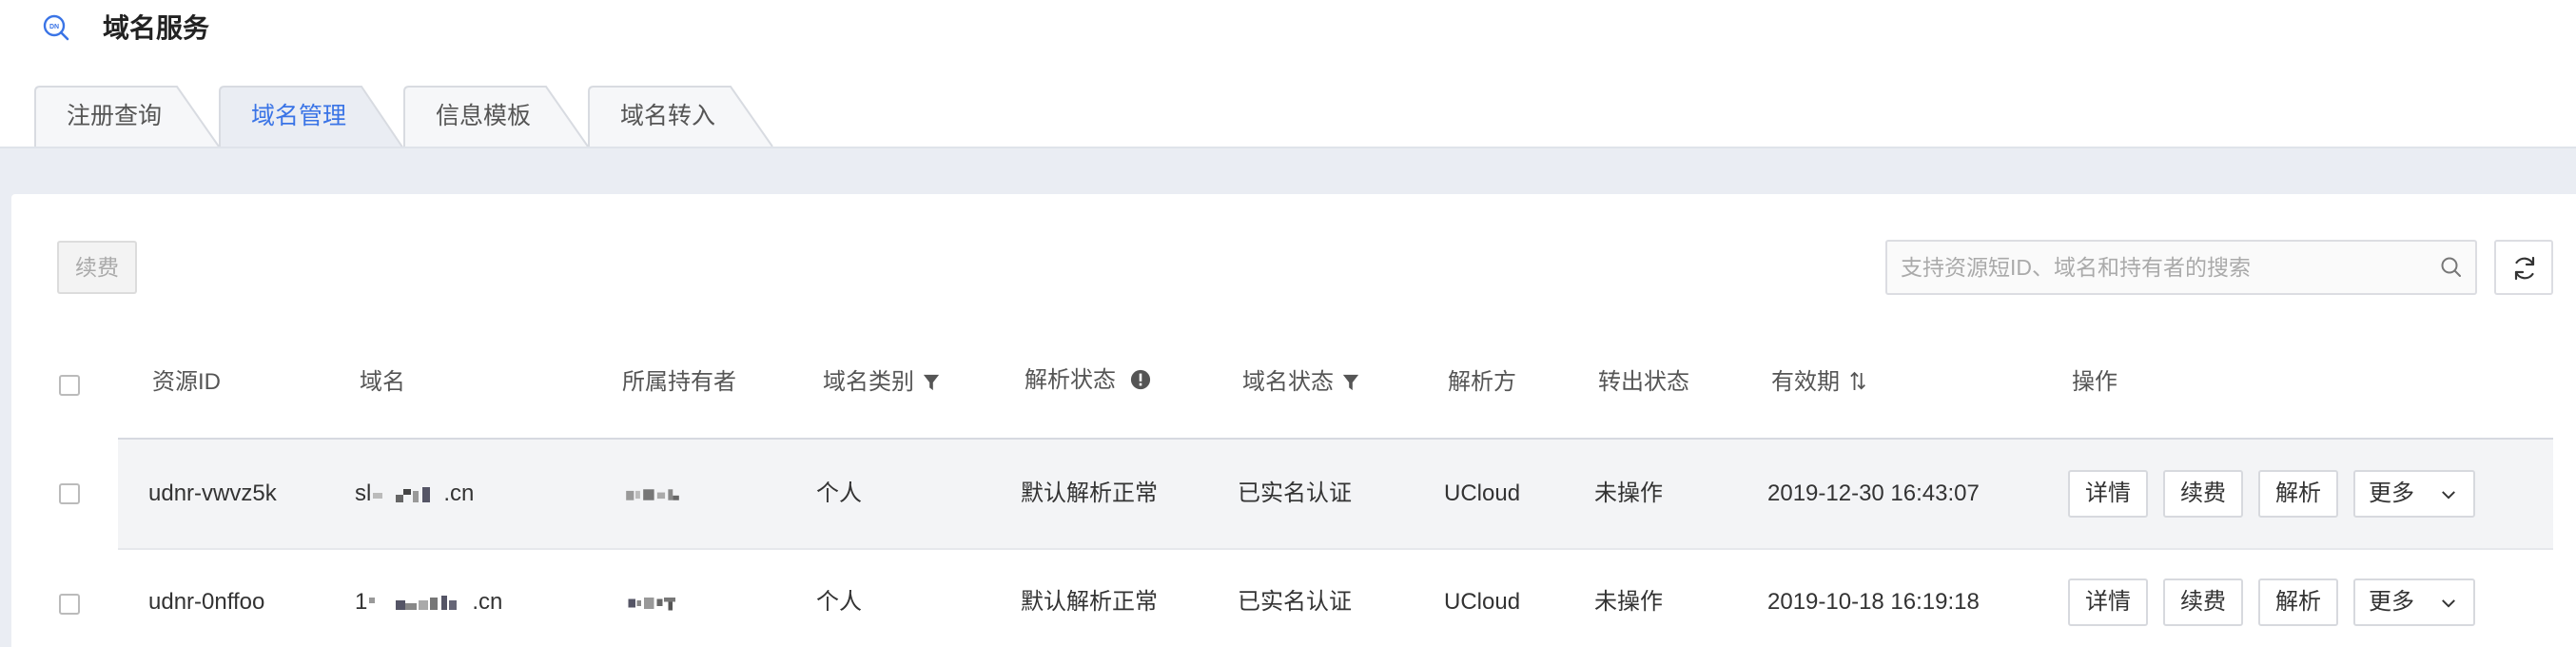 The width and height of the screenshot is (2576, 647). What do you see at coordinates (2094, 382) in the screenshot?
I see `column-header-actions: 操作` at bounding box center [2094, 382].